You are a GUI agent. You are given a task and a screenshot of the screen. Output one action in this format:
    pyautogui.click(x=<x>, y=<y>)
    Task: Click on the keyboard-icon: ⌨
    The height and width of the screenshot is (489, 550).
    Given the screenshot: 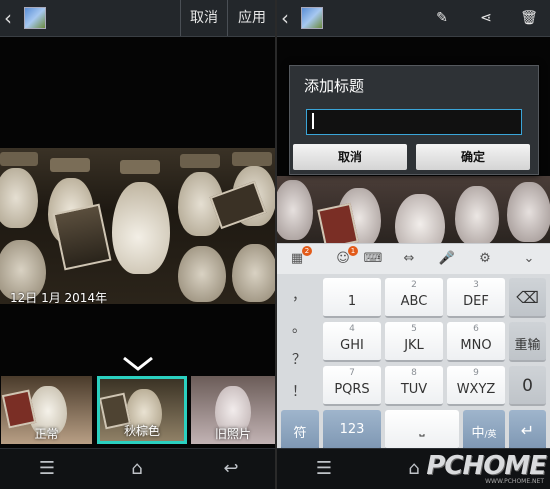 What is the action you would take?
    pyautogui.click(x=373, y=259)
    